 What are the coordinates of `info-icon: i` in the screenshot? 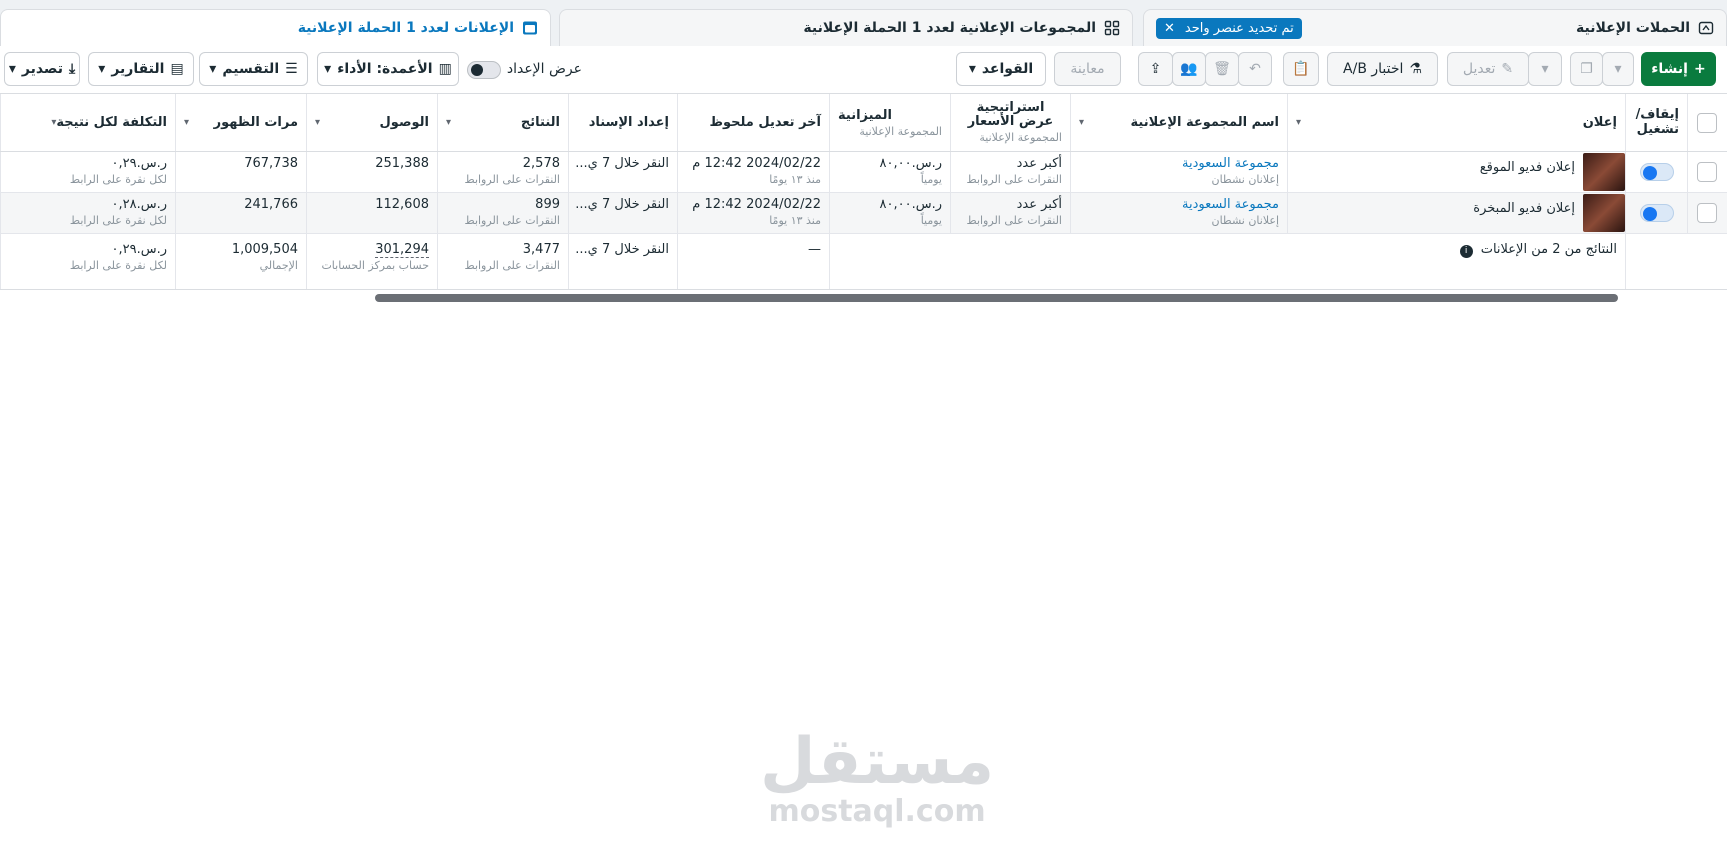 It's located at (1466, 251).